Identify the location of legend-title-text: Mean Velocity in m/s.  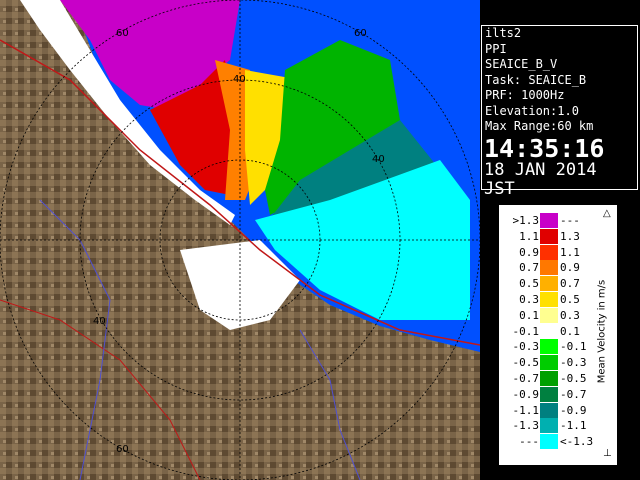
(602, 331).